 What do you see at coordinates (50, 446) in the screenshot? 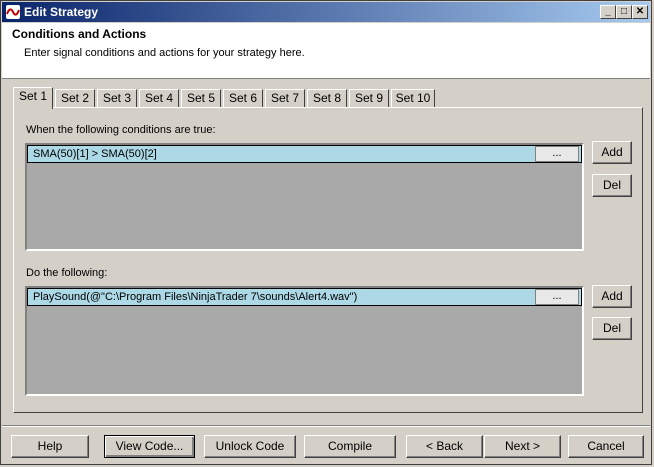
I see `help-button: Help` at bounding box center [50, 446].